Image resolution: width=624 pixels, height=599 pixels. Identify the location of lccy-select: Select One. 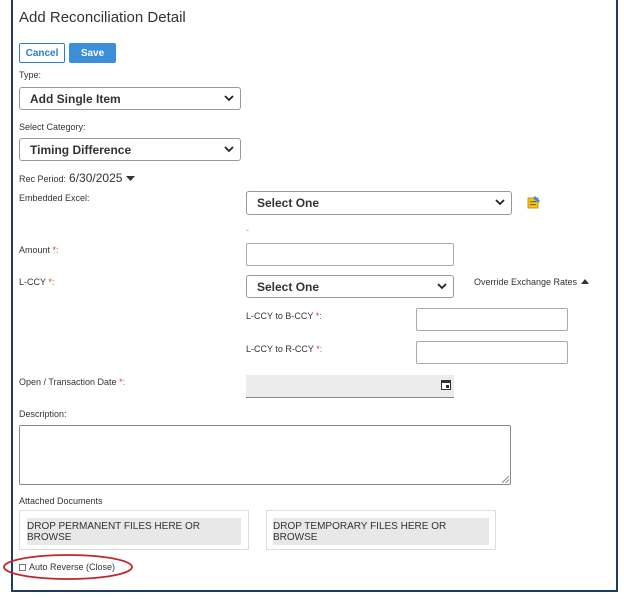
(350, 286).